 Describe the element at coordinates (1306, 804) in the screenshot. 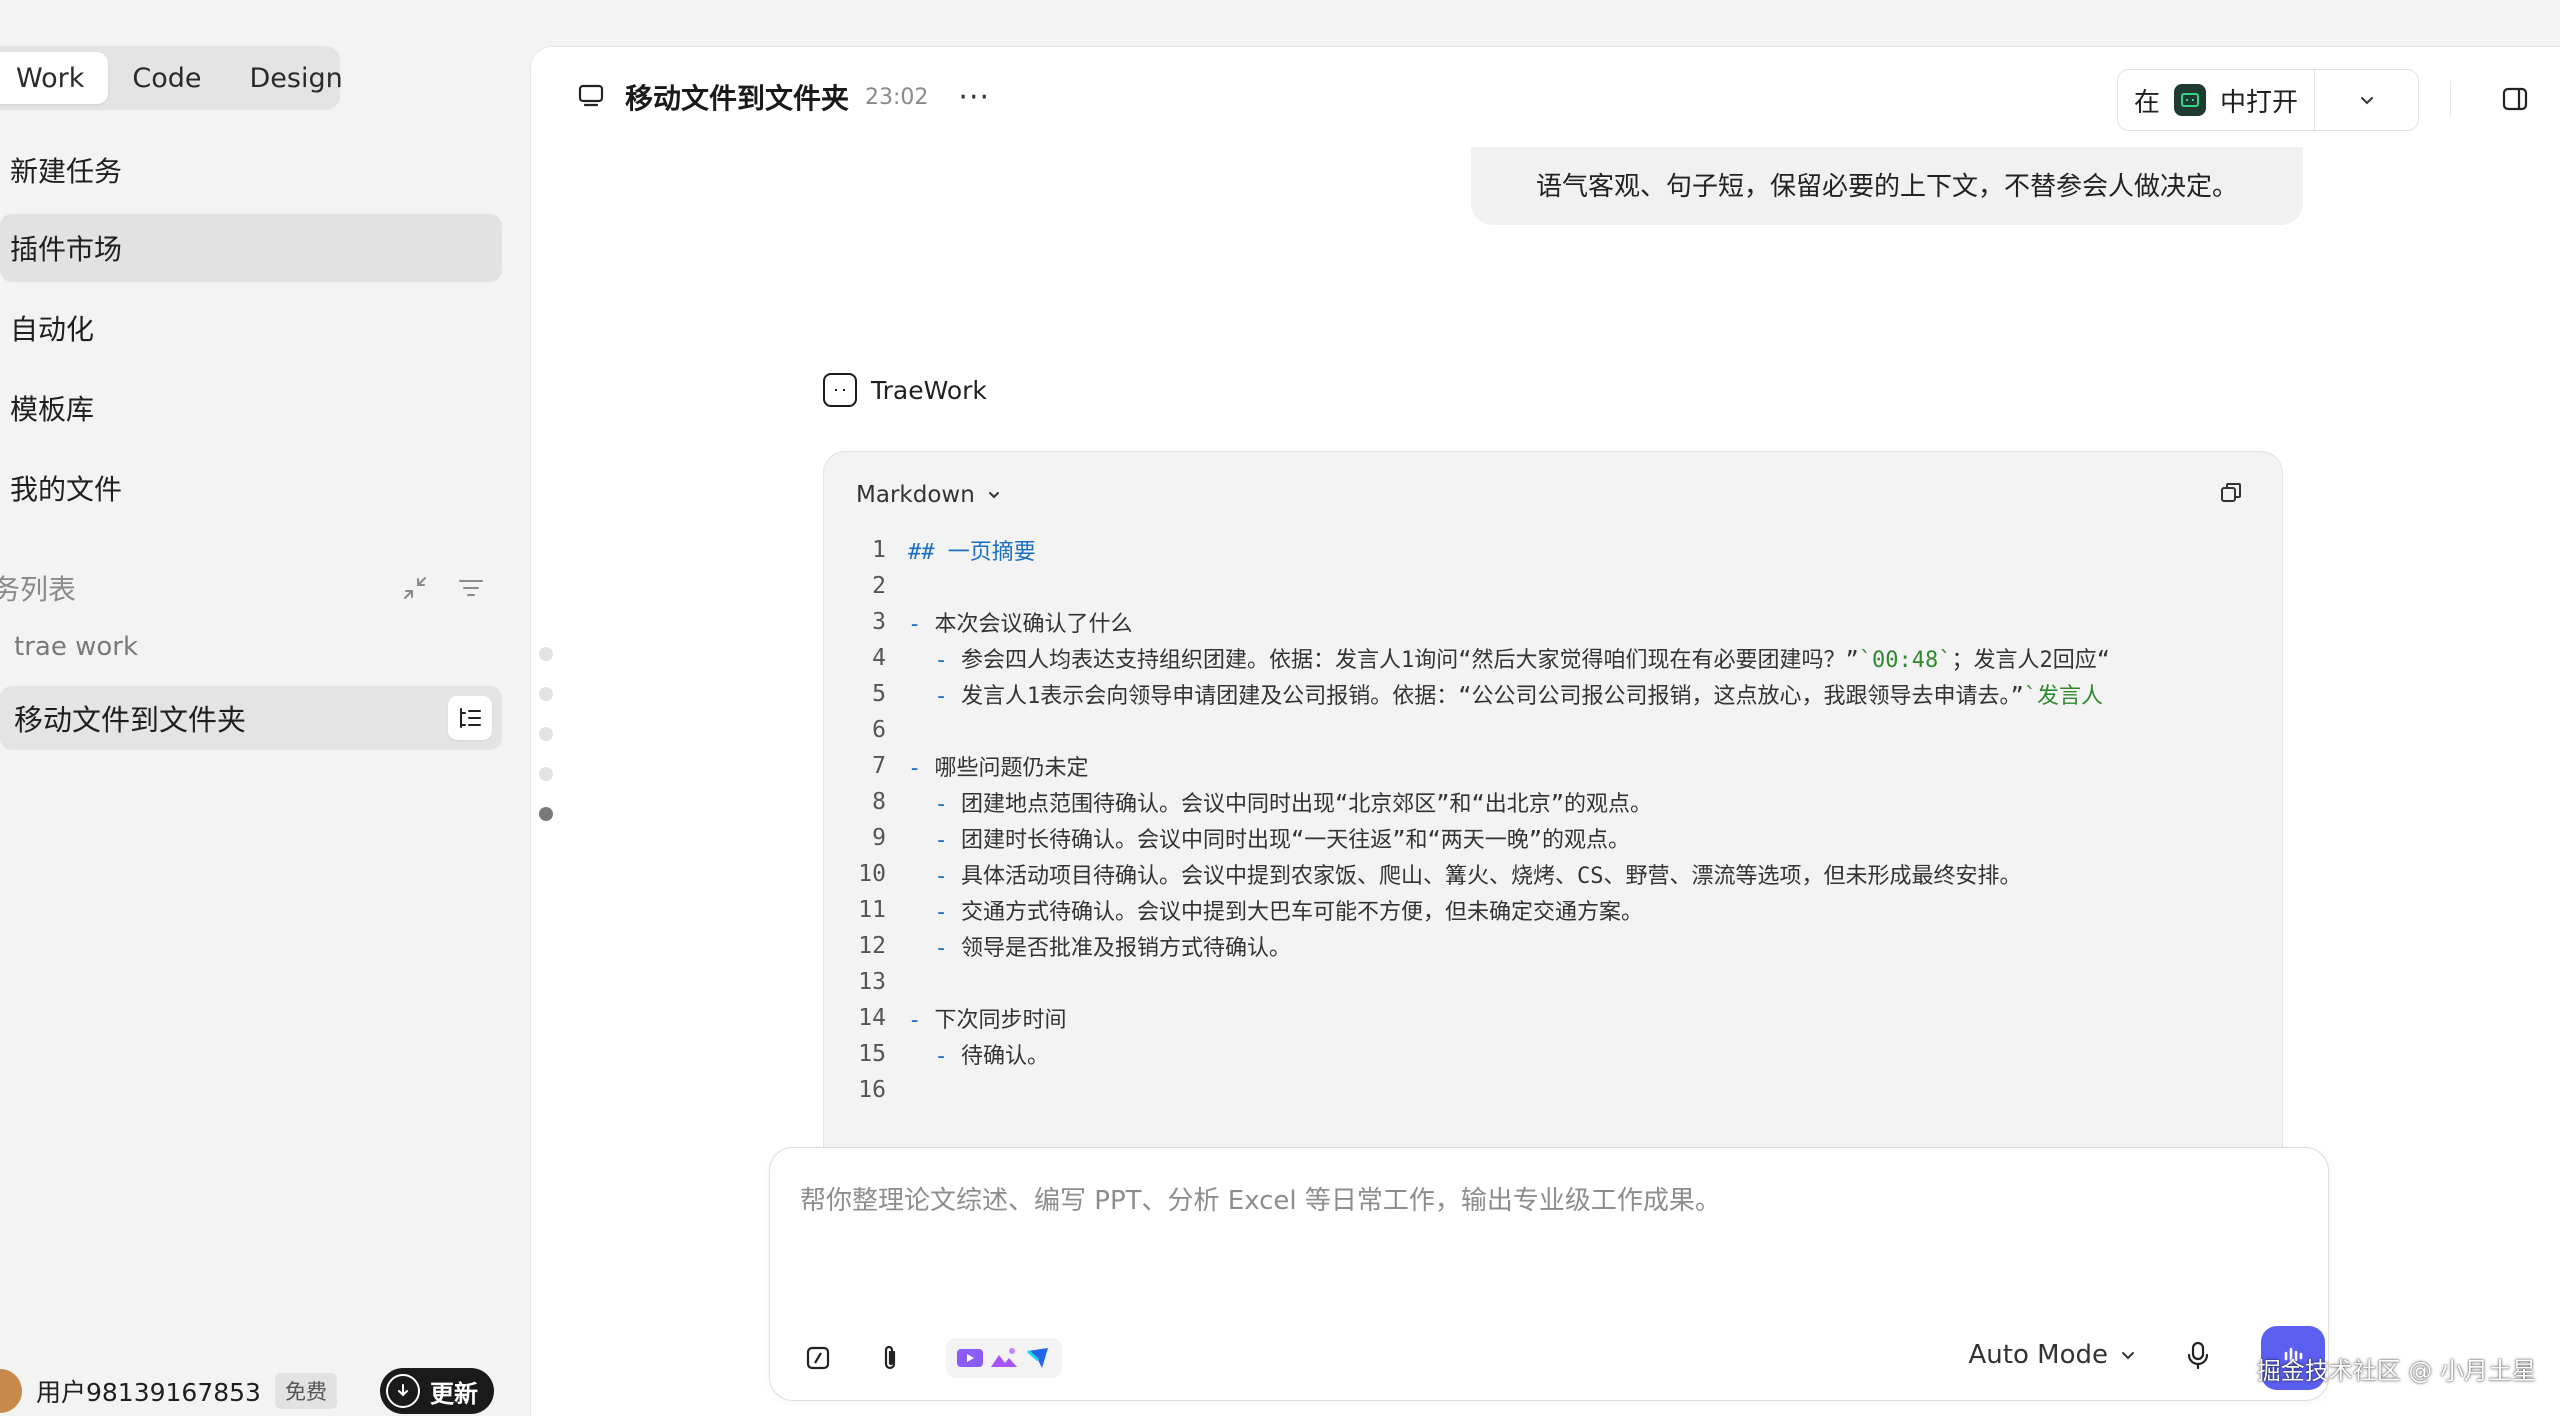

I see `code-token: 团建地点范围待确认。会议中同时出现“北京郊区”和“出北京”的观点。` at that location.